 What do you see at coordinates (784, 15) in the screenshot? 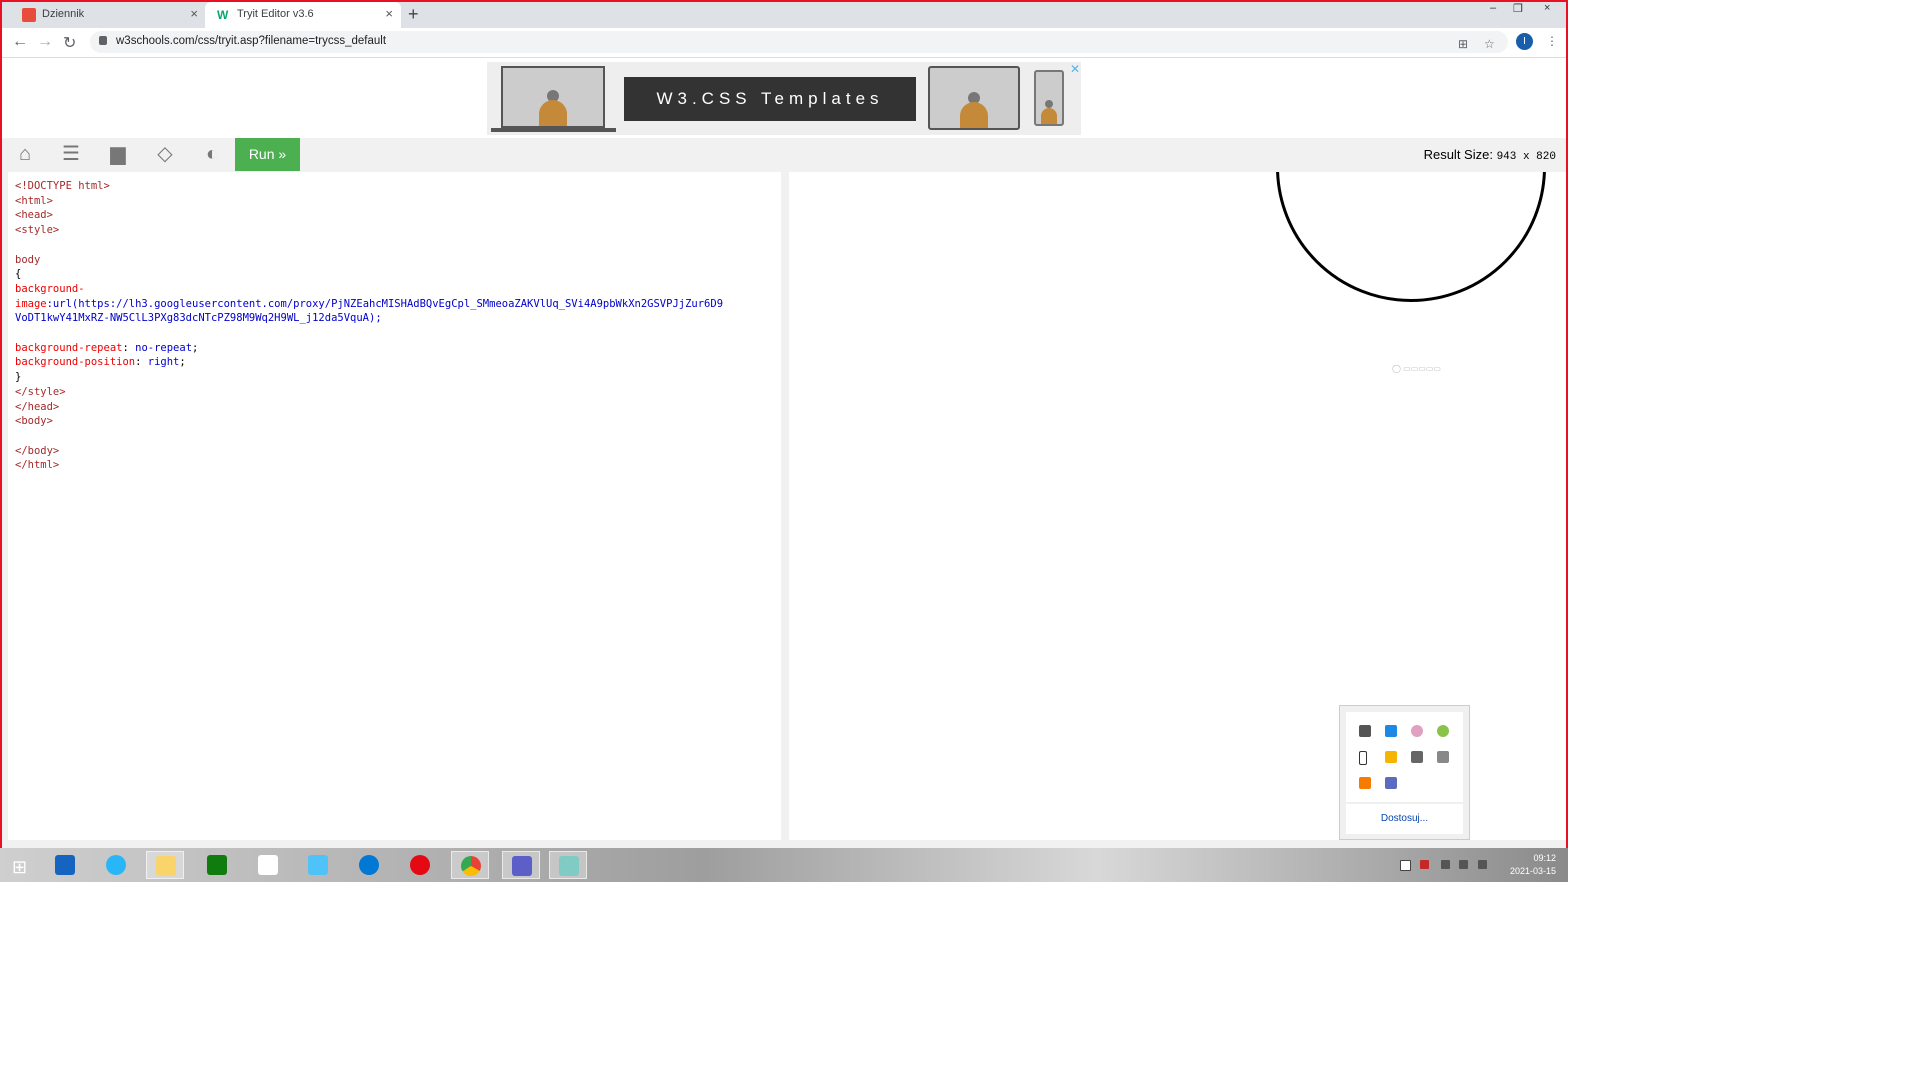
I see `tab-bar: Dziennik × W Tryit Editor v3.6 × + – ❐ ×` at bounding box center [784, 15].